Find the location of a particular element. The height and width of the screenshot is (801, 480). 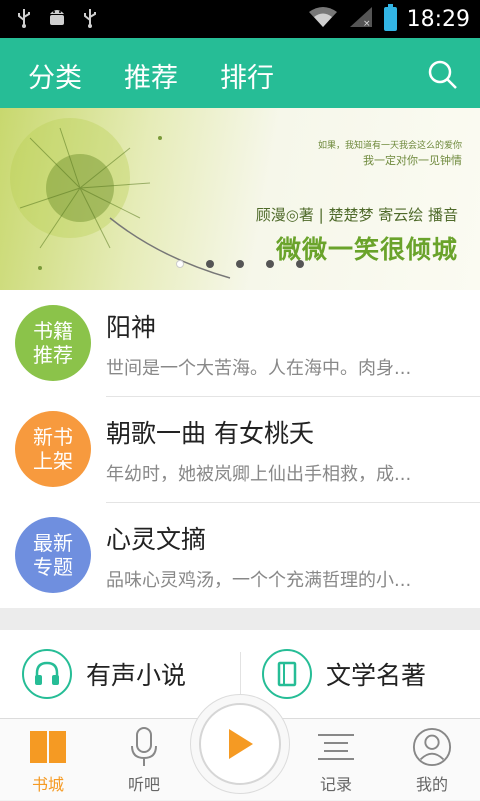

nav-label: 记录 is located at coordinates (335, 784).